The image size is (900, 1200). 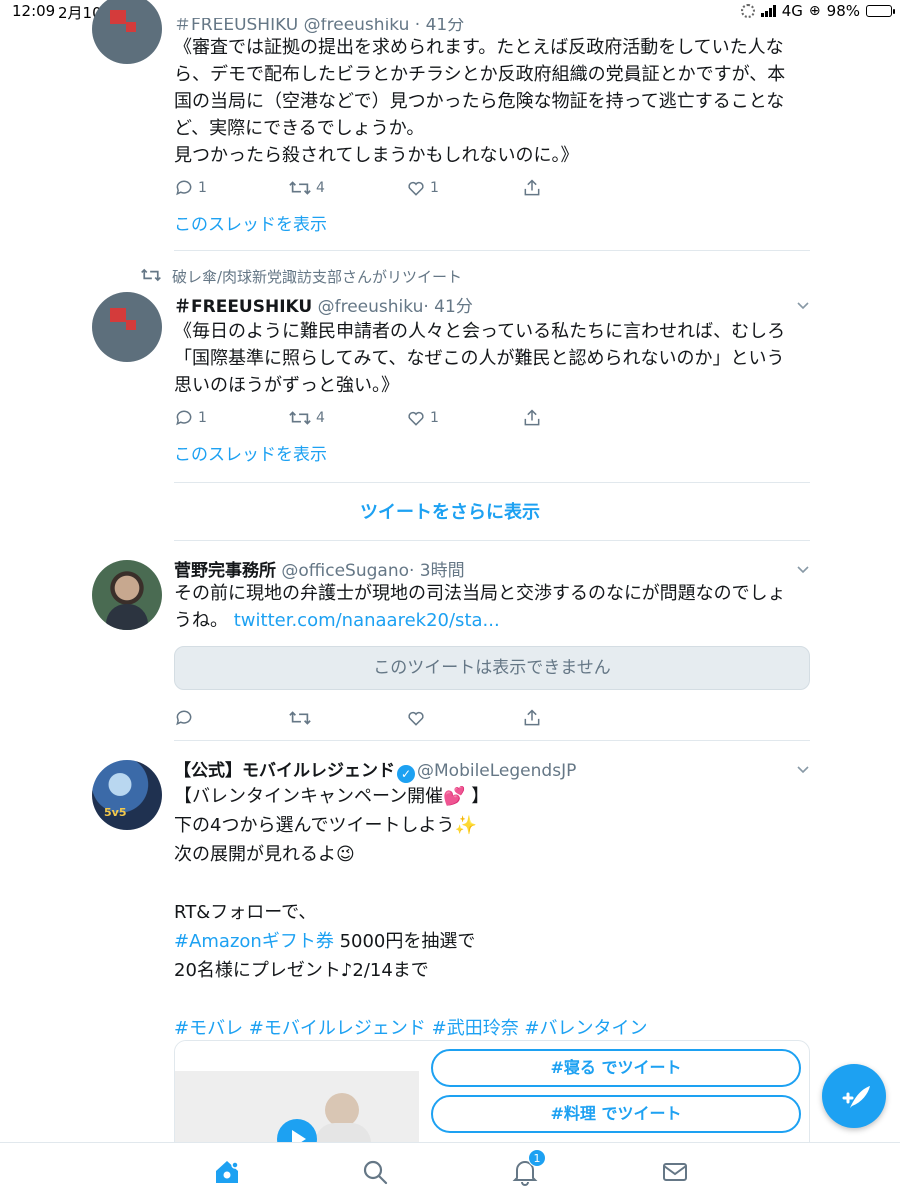 What do you see at coordinates (448, 307) in the screenshot?
I see `tweet-time: · 41分` at bounding box center [448, 307].